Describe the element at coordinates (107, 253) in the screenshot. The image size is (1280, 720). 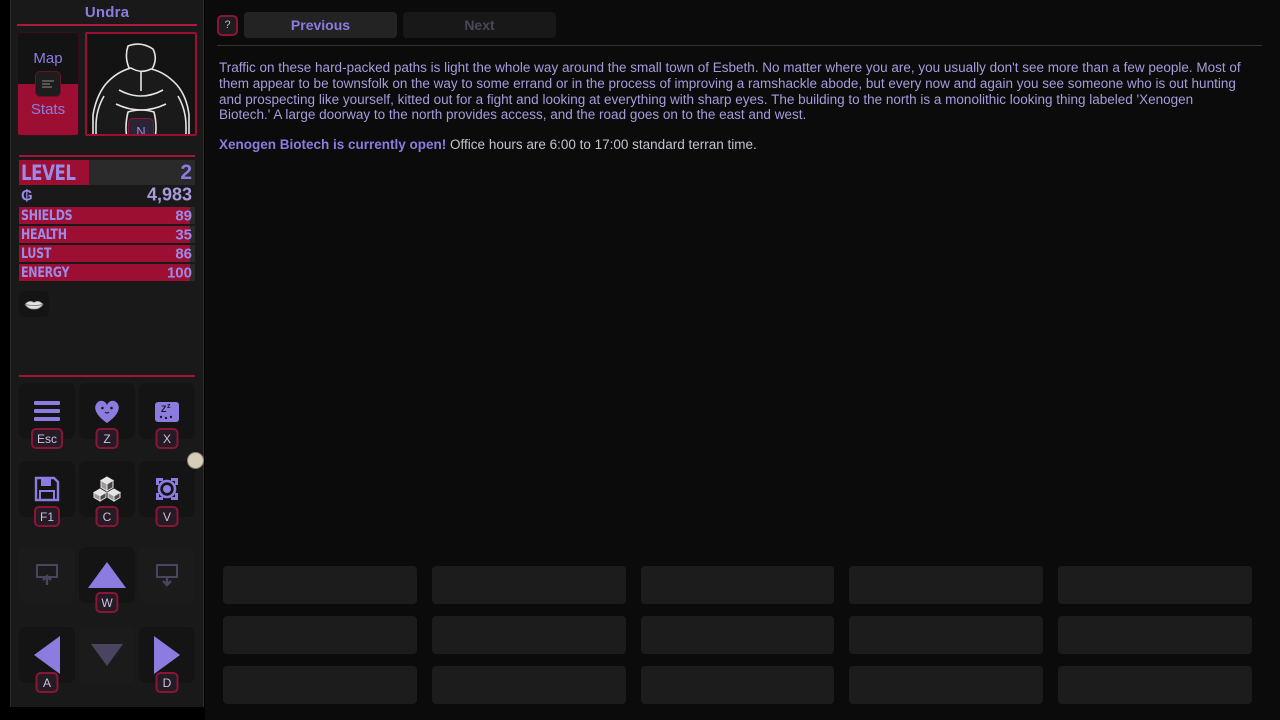
I see `lust-bar: LUST 86` at that location.